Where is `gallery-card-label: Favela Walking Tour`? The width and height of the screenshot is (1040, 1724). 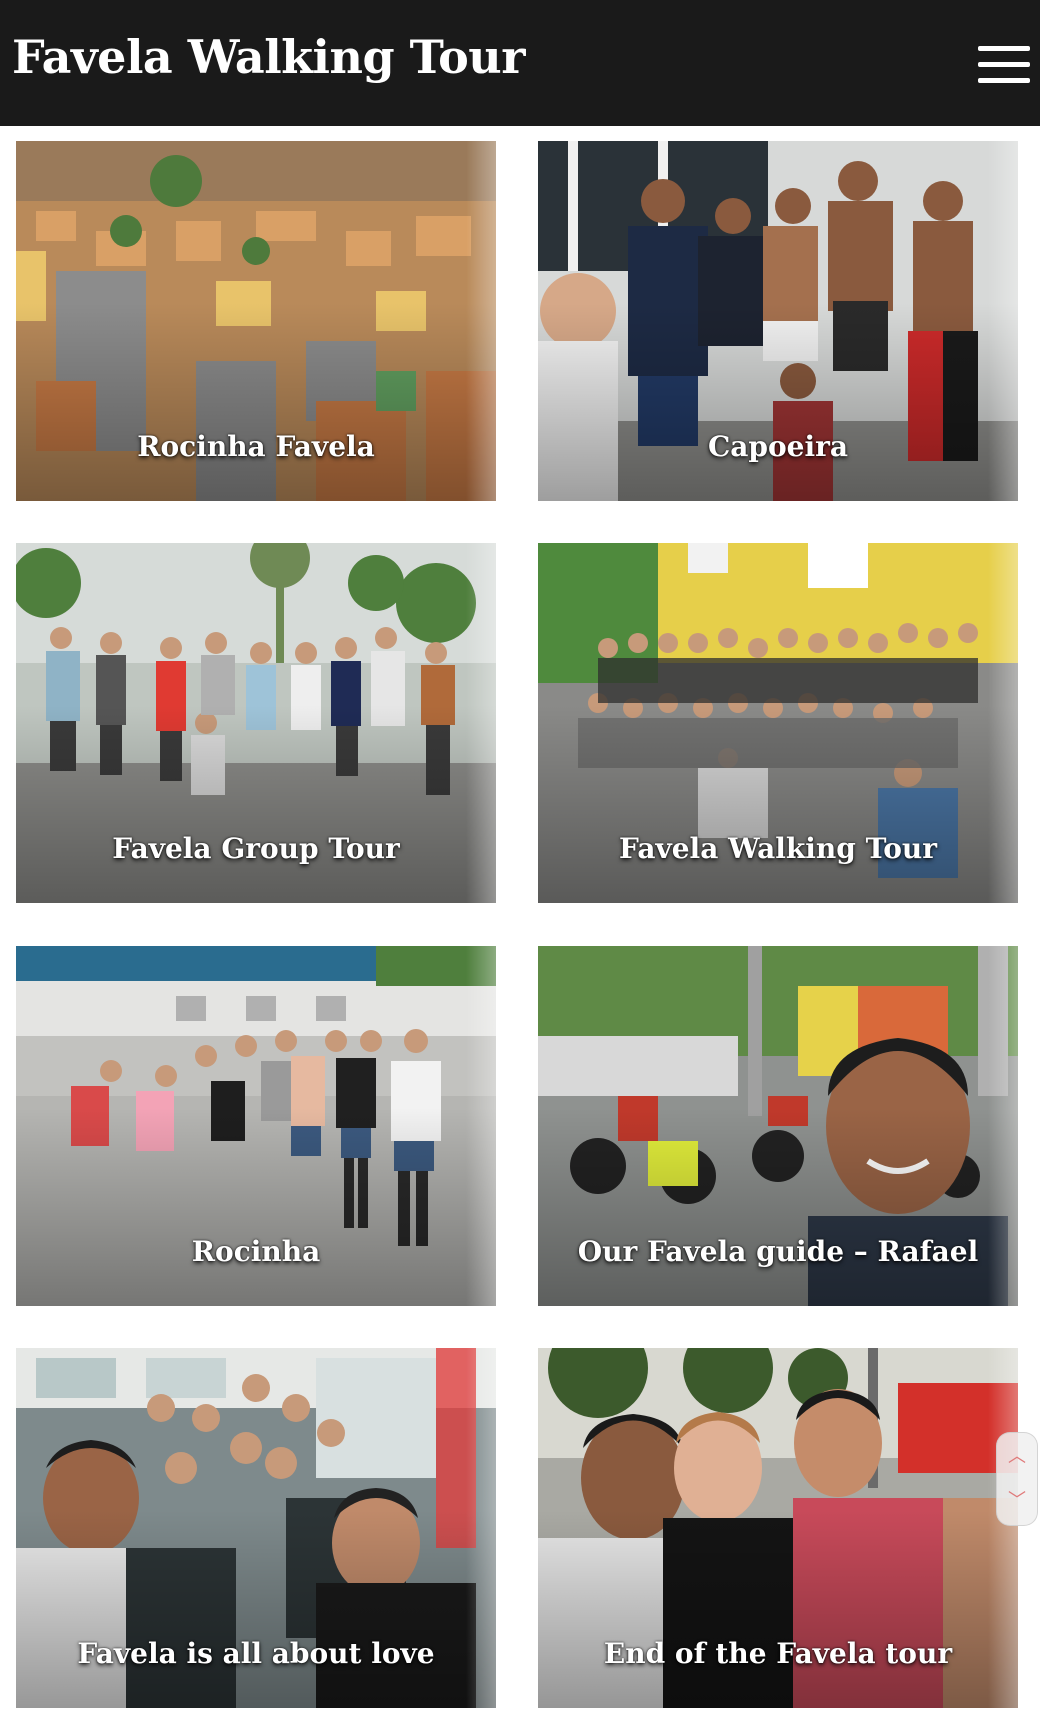
gallery-card-label: Favela Walking Tour is located at coordinates (778, 848).